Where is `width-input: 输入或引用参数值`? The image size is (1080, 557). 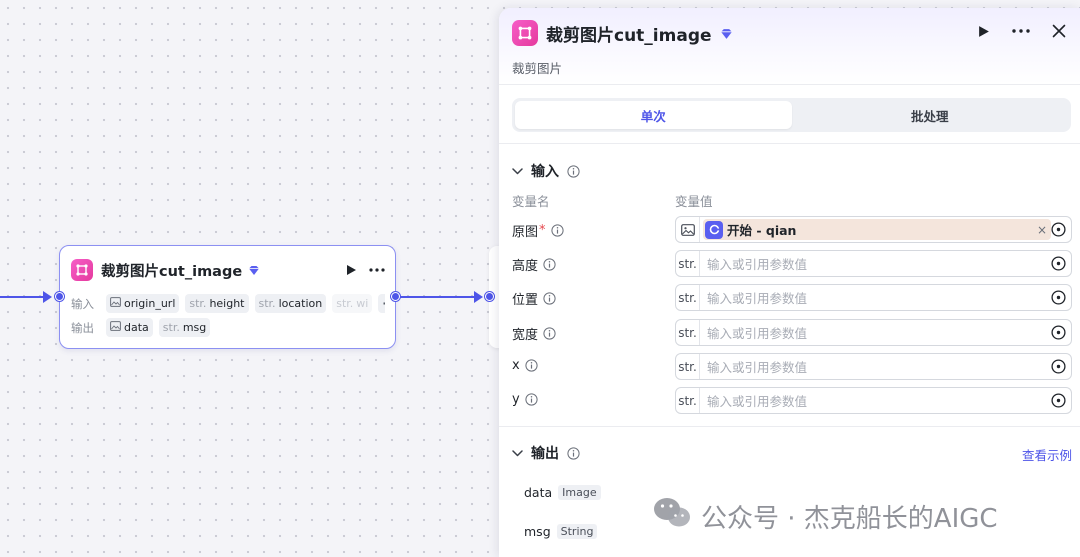 width-input: 输入或引用参数值 is located at coordinates (879, 332).